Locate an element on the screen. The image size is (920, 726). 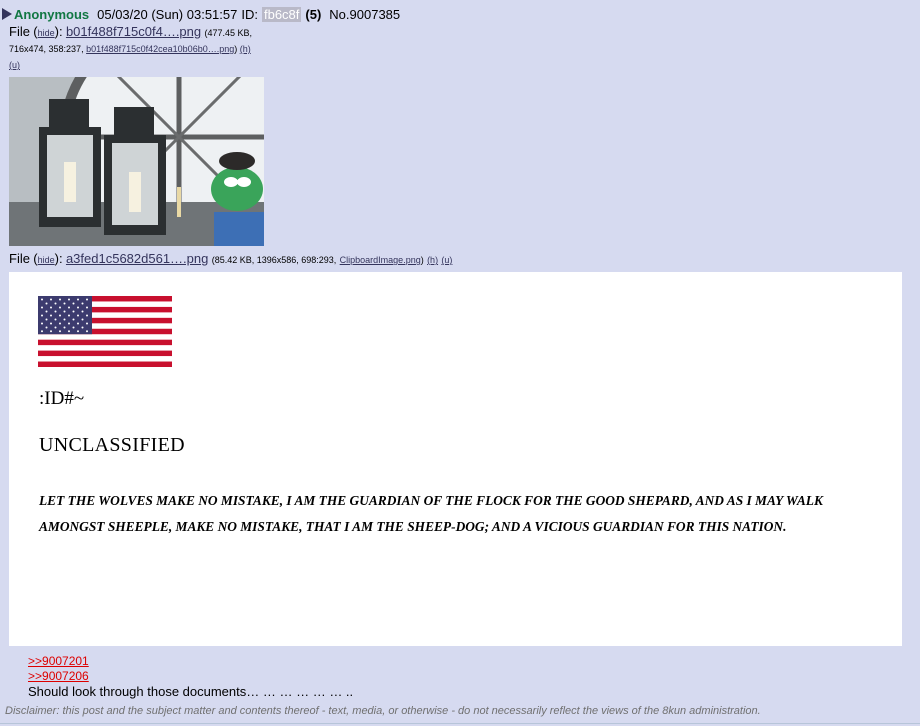
unspoiler-link-2: (u) is located at coordinates (446, 260).